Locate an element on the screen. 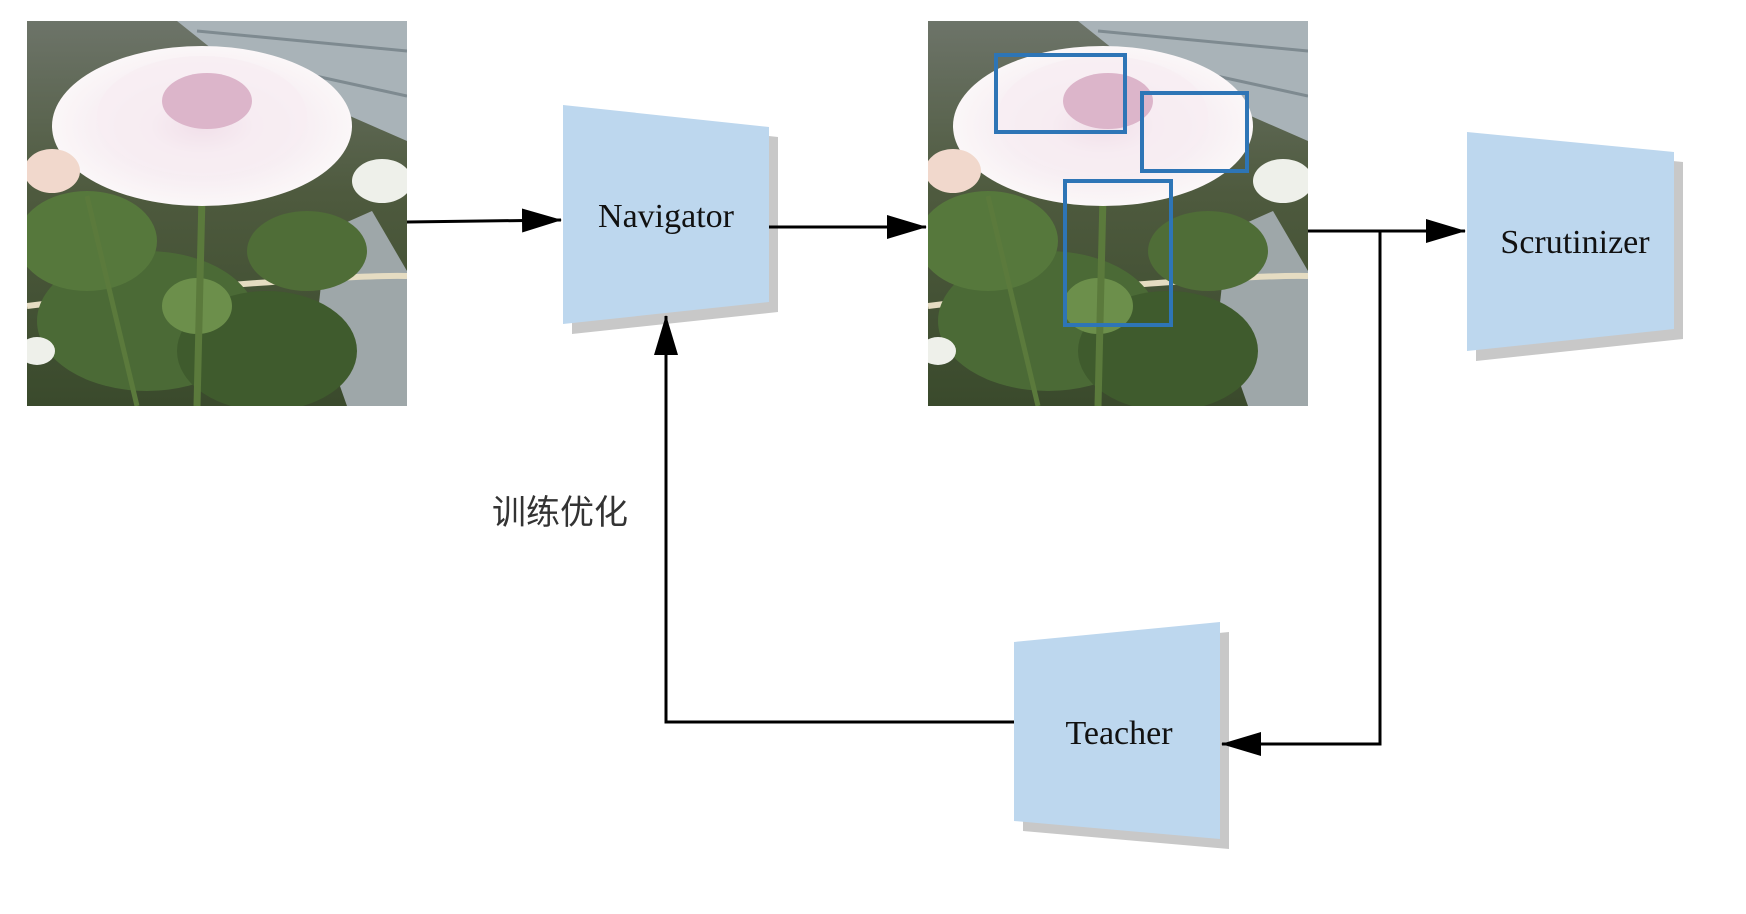  proposal-image is located at coordinates (1115, 216).